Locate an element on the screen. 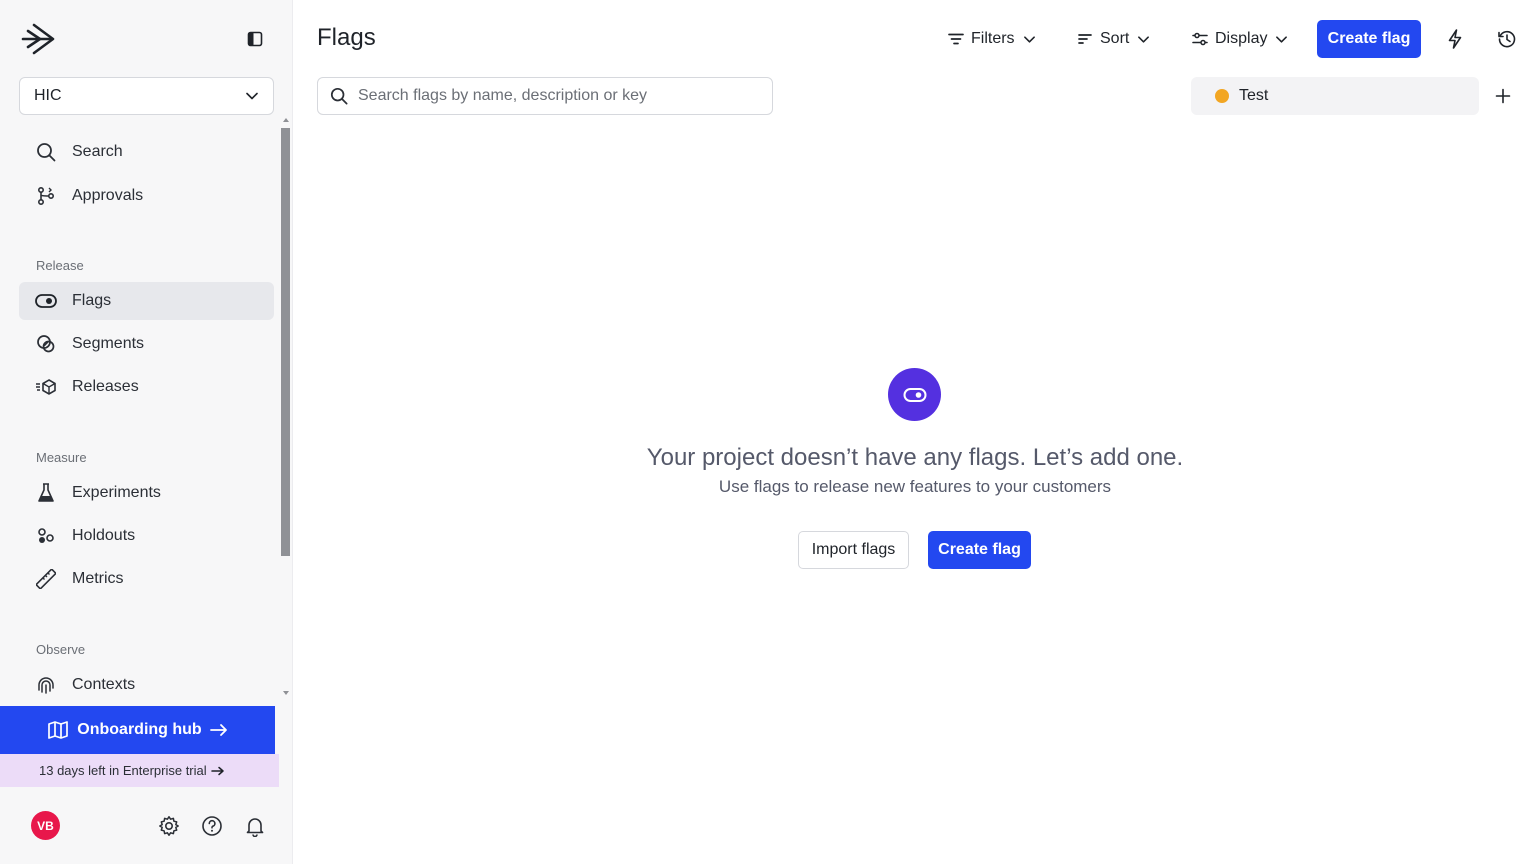 The width and height of the screenshot is (1536, 864). section-label-release: Release is located at coordinates (60, 265).